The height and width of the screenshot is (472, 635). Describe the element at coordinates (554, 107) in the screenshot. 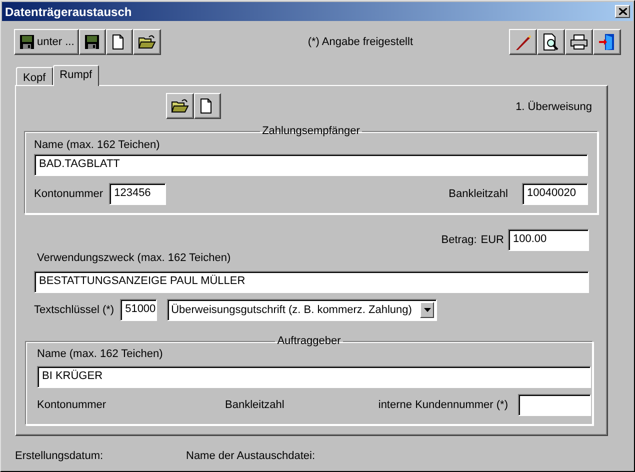

I see `record-label: 1. Überweisung` at that location.